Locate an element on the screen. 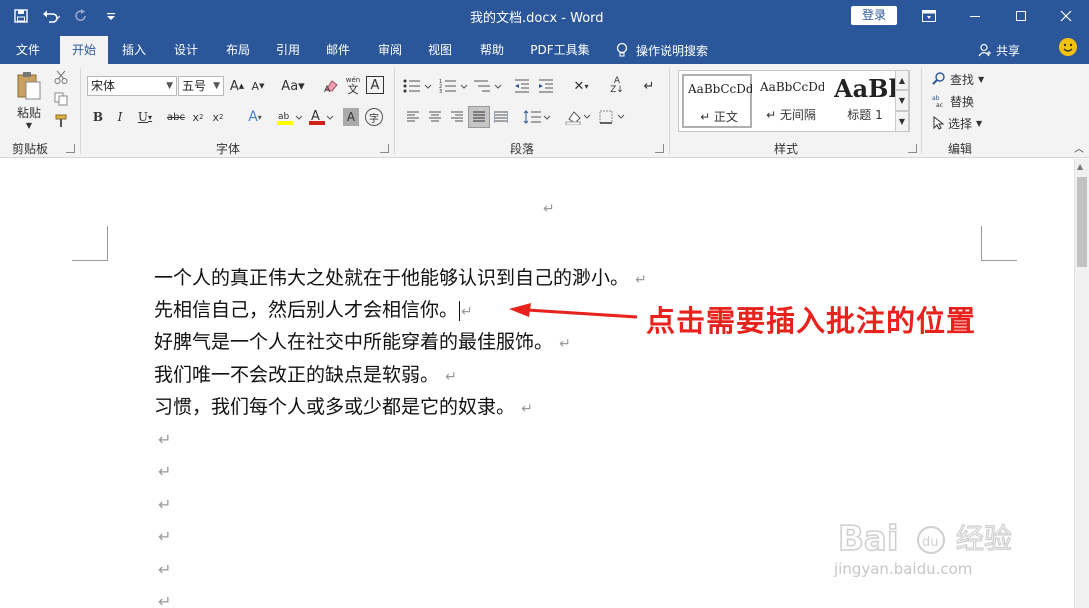  tab-view: 视图 is located at coordinates (440, 50).